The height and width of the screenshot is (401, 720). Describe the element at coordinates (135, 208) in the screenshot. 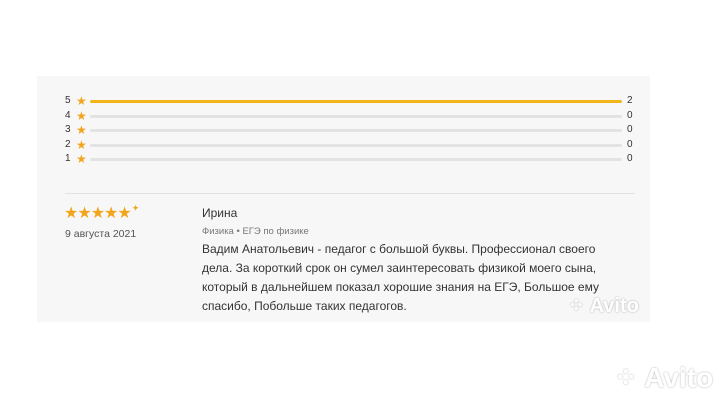

I see `sparkle-icon: ✦` at that location.